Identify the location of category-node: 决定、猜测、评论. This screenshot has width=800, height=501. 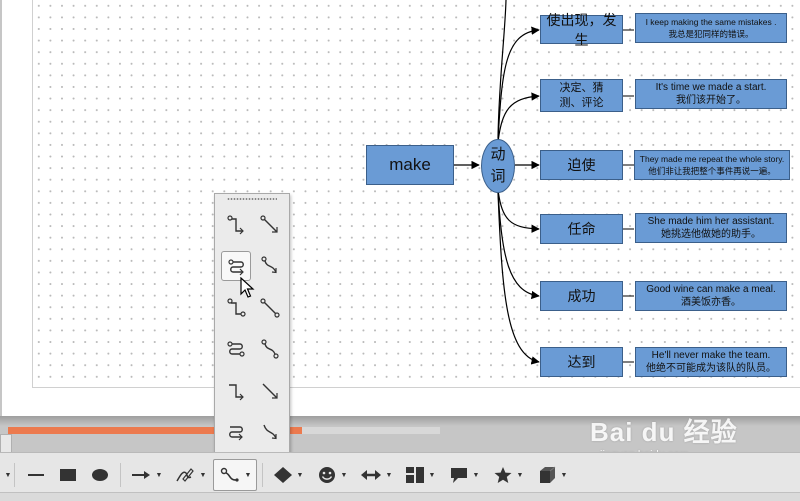
(581, 95).